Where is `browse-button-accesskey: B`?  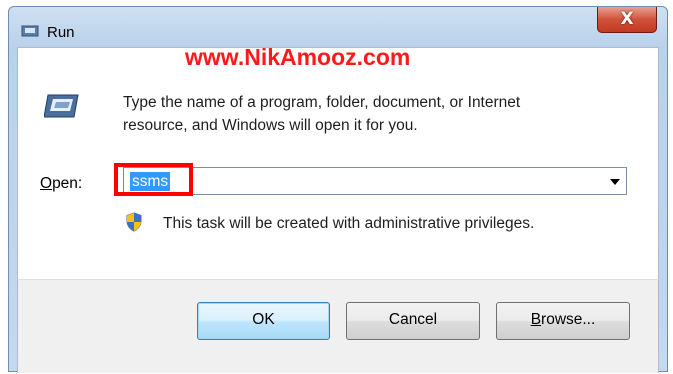 browse-button-accesskey: B is located at coordinates (536, 319).